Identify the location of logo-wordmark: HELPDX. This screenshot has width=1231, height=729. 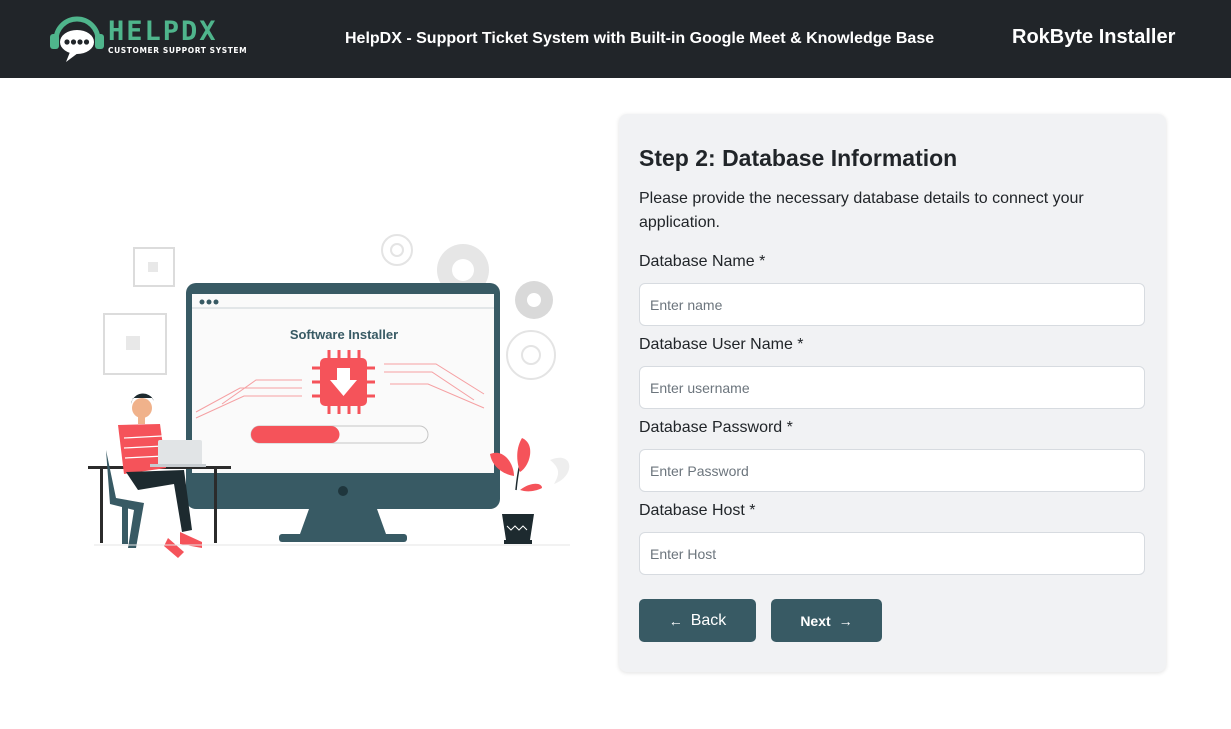
(163, 31).